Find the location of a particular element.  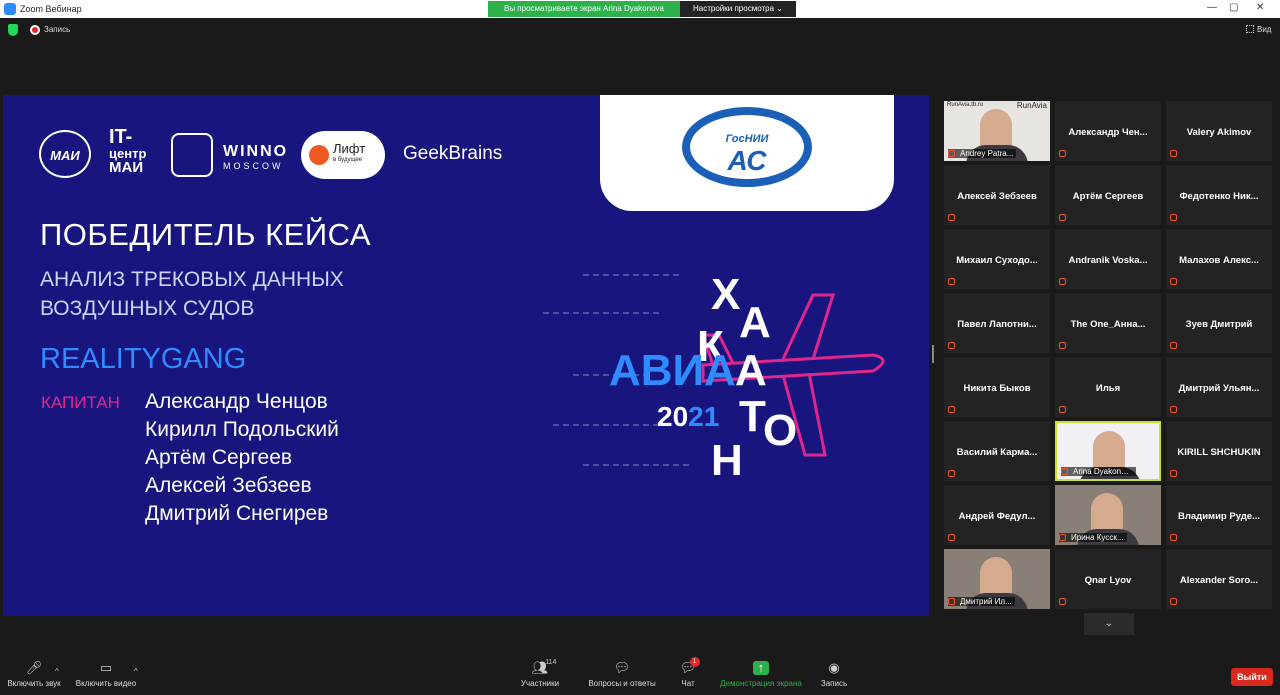

lift-name: Лифт is located at coordinates (349, 148).